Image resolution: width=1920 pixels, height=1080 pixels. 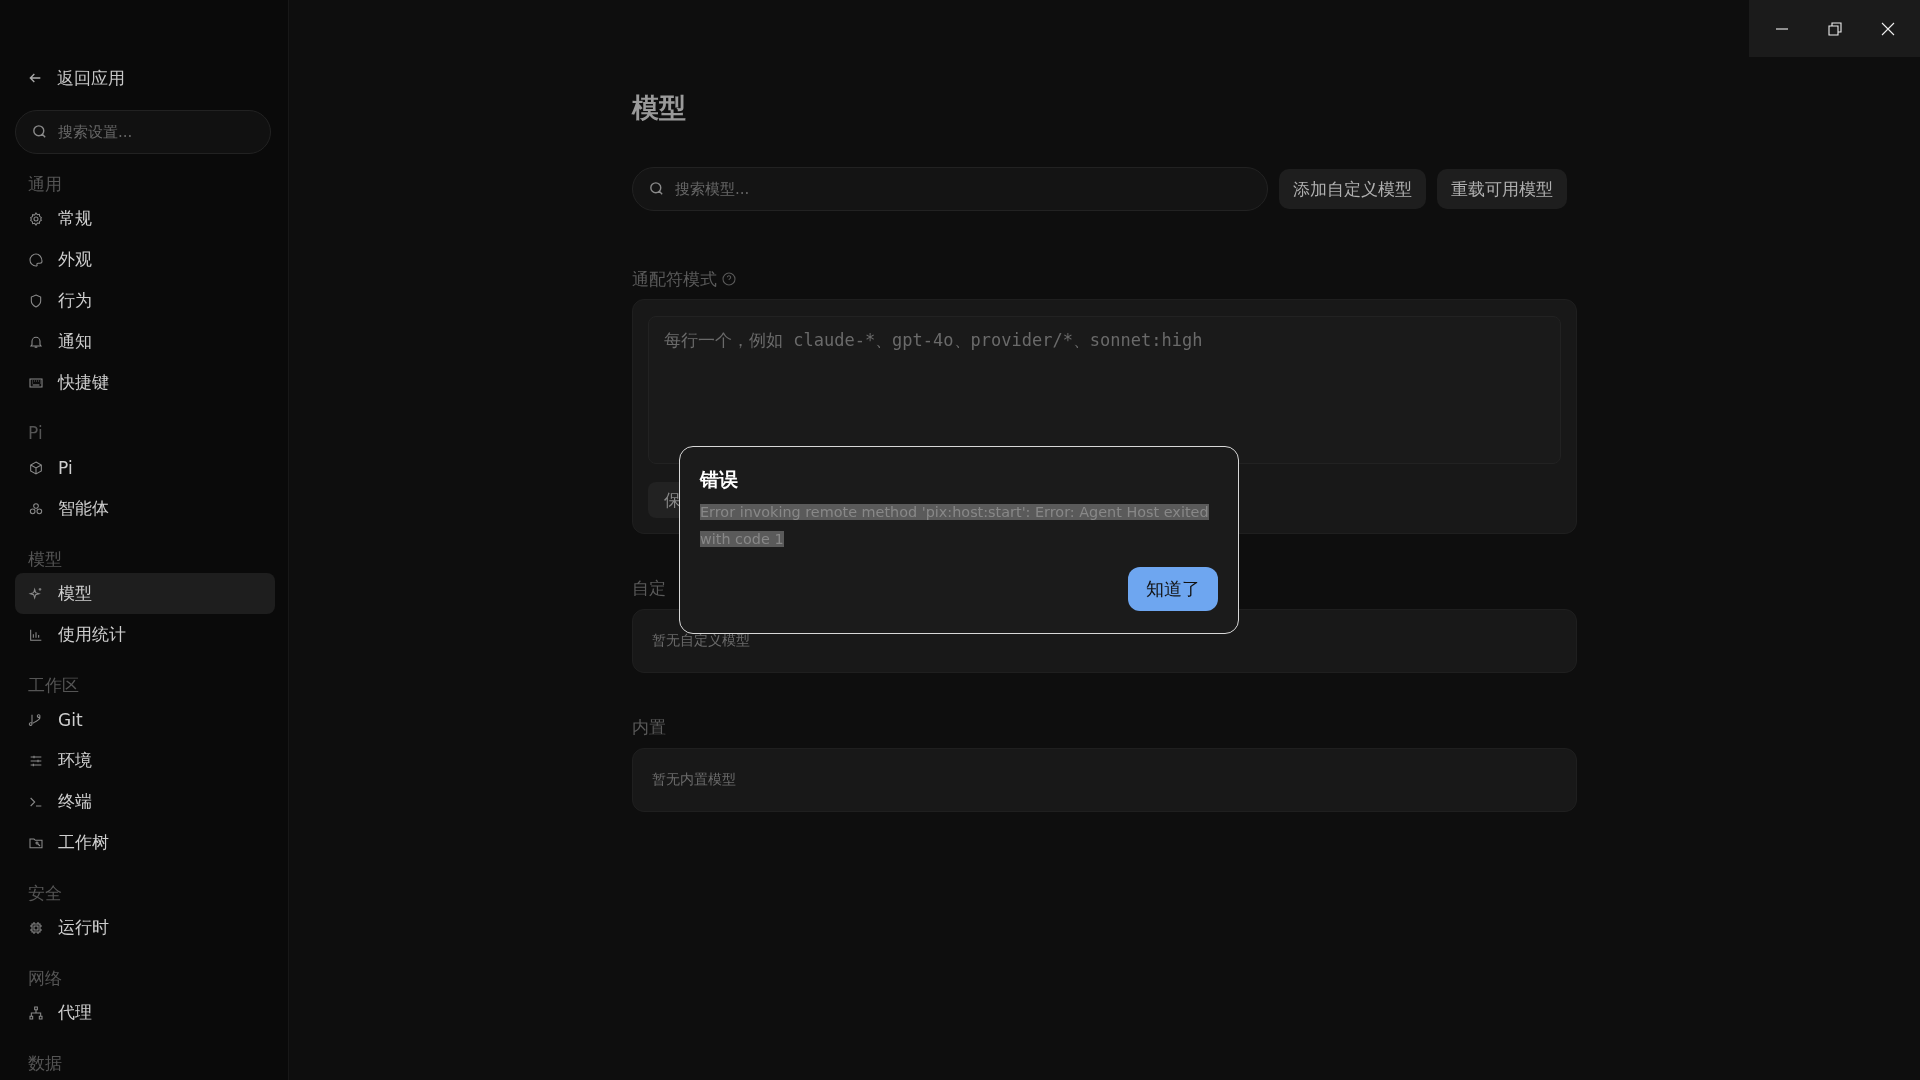 What do you see at coordinates (1173, 589) in the screenshot?
I see `ok-button: 知道了` at bounding box center [1173, 589].